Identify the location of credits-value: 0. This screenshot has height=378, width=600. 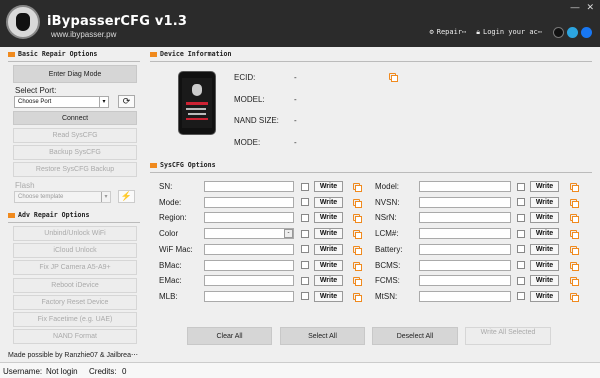
(124, 371).